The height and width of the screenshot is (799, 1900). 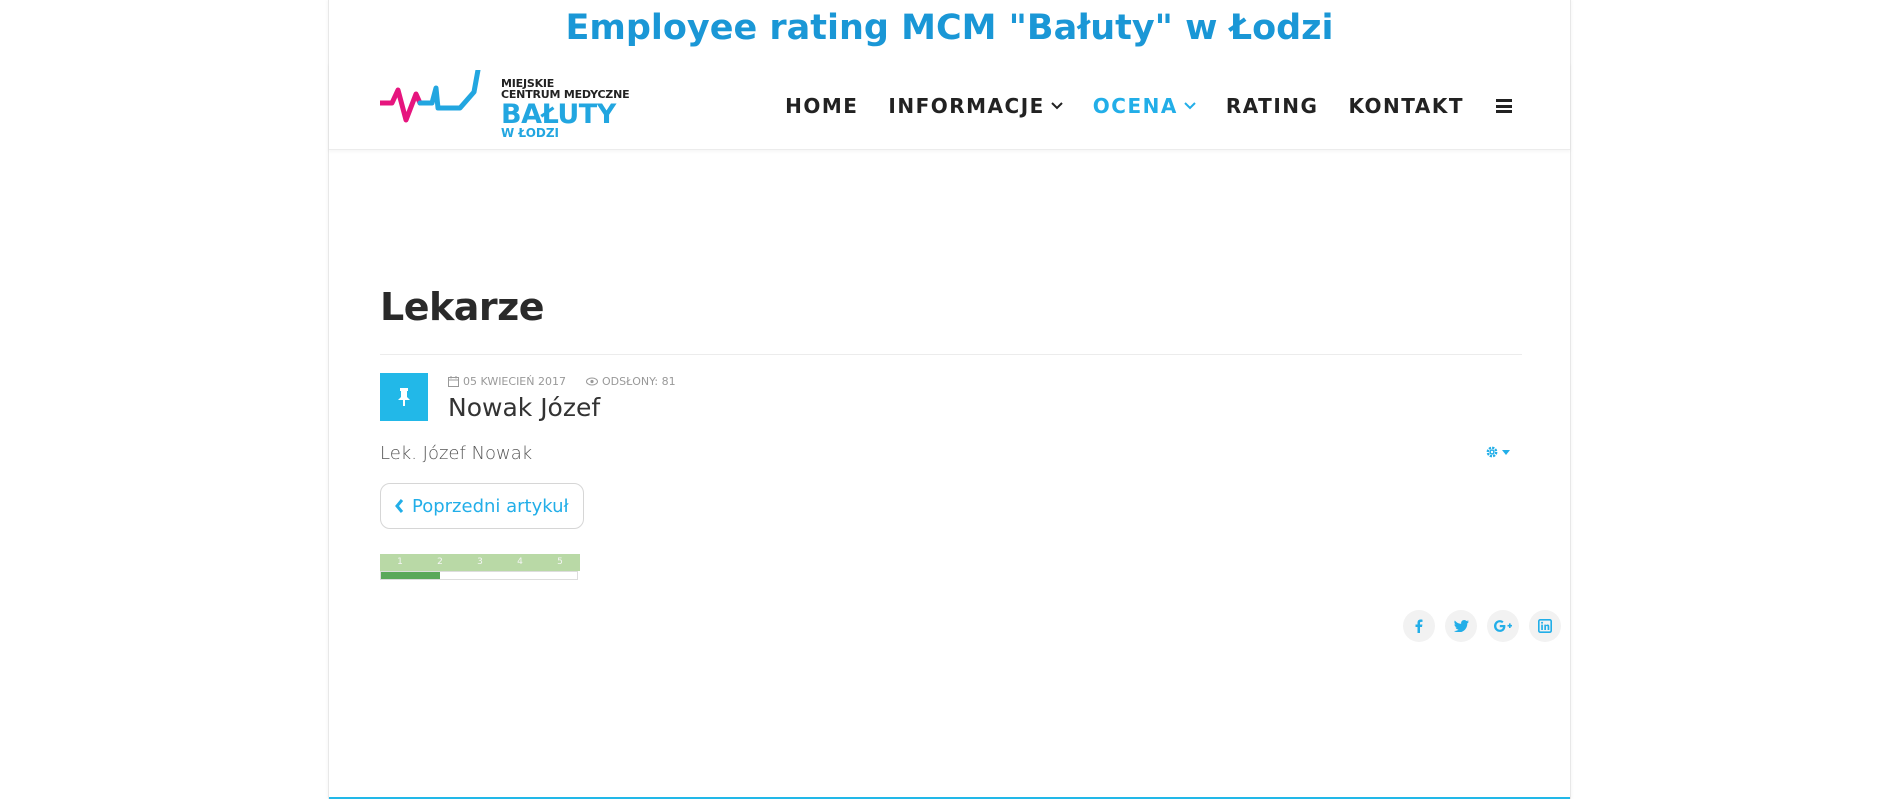 I want to click on rating-bar, so click(x=479, y=575).